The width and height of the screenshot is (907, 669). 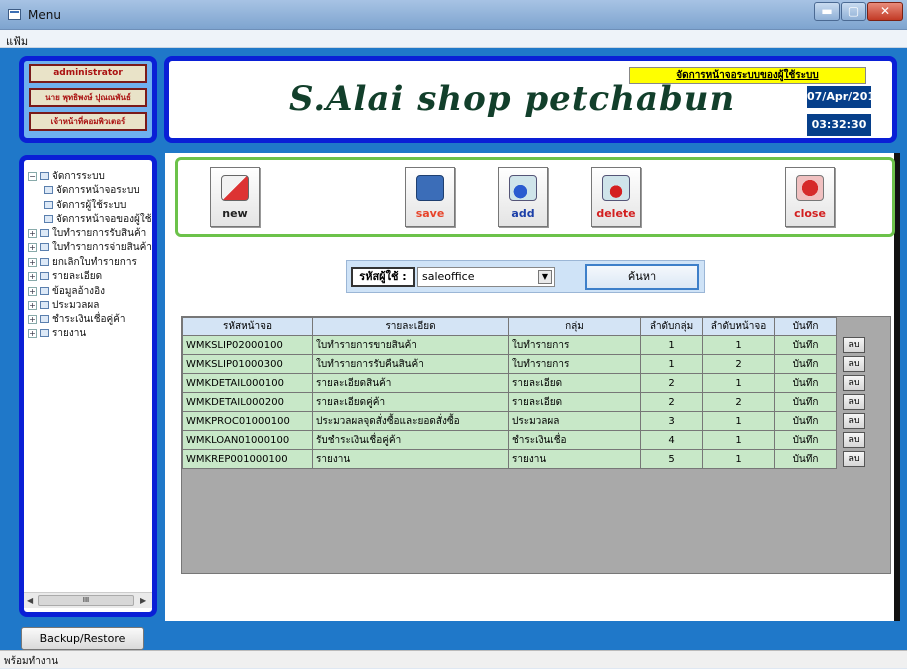 I want to click on tree-item: − จัดการระบบ, so click(x=66, y=176).